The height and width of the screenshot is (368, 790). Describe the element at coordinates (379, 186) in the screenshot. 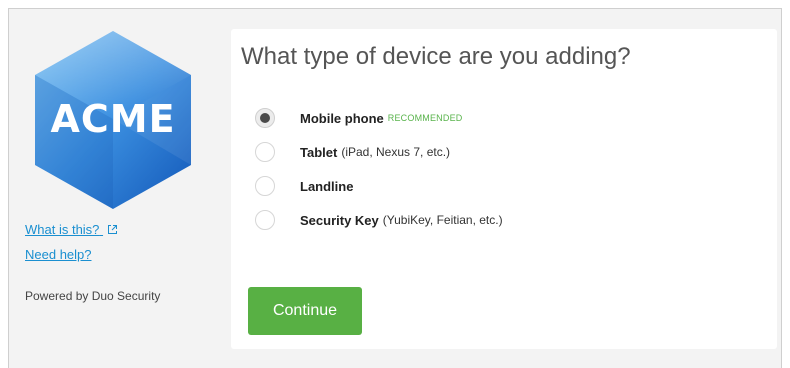

I see `option-landline: Landline` at that location.